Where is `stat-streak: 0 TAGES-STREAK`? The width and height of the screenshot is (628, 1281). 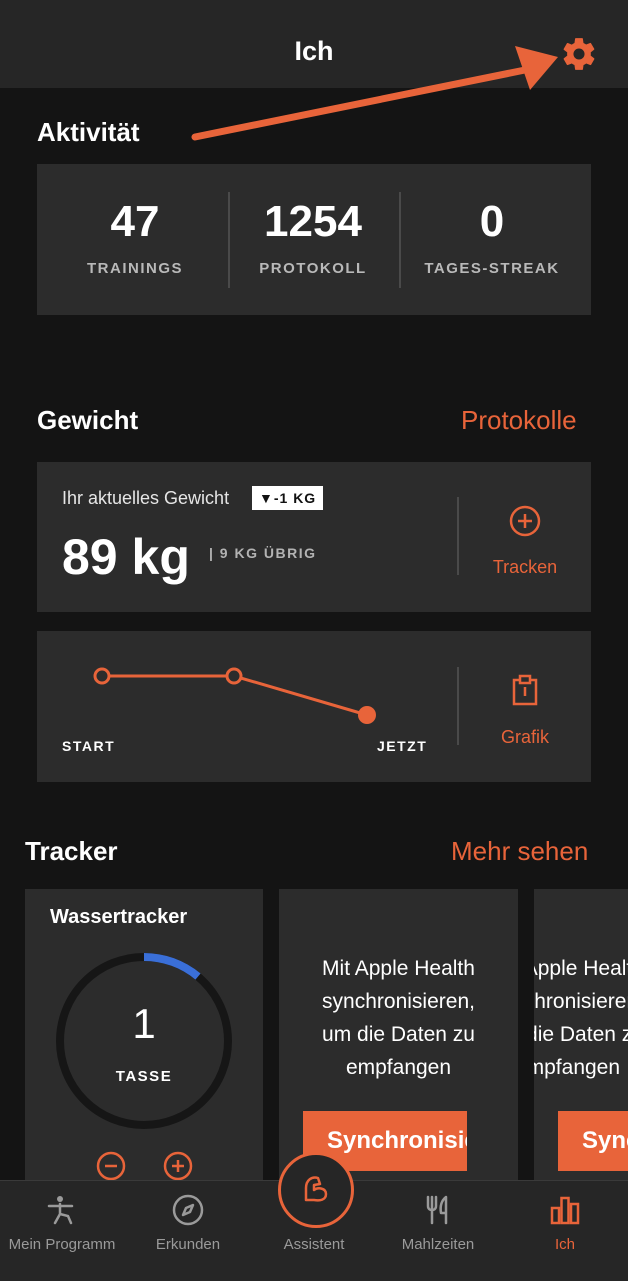 stat-streak: 0 TAGES-STREAK is located at coordinates (492, 237).